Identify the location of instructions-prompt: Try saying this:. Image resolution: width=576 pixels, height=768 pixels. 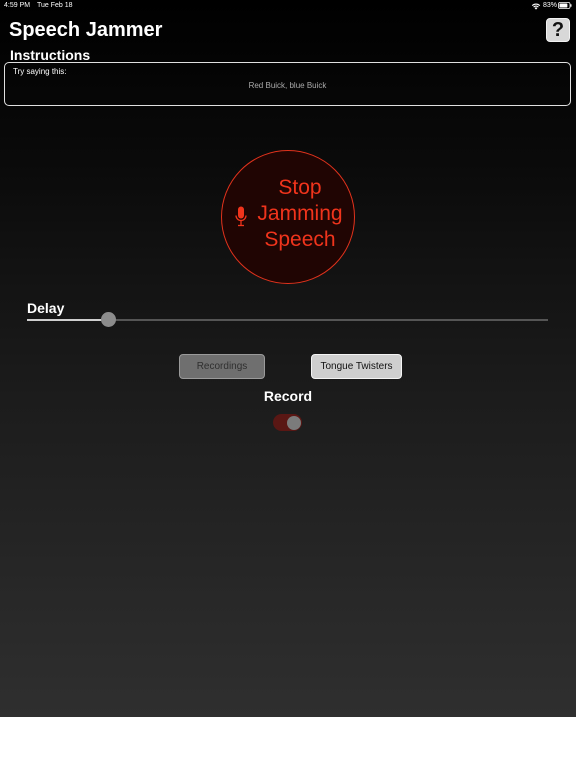
(40, 71).